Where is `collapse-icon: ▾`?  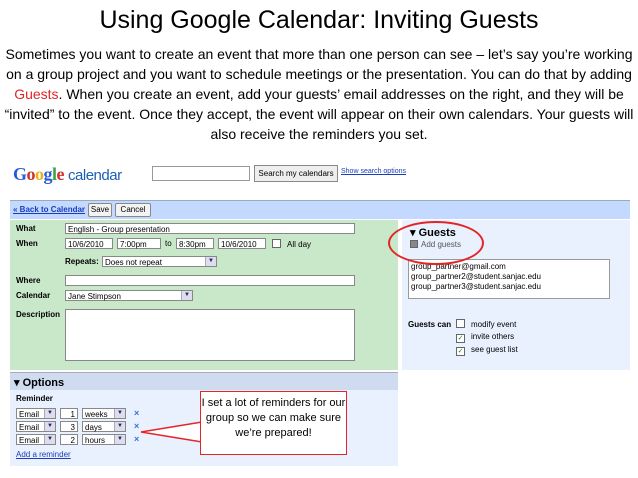 collapse-icon: ▾ is located at coordinates (17, 383).